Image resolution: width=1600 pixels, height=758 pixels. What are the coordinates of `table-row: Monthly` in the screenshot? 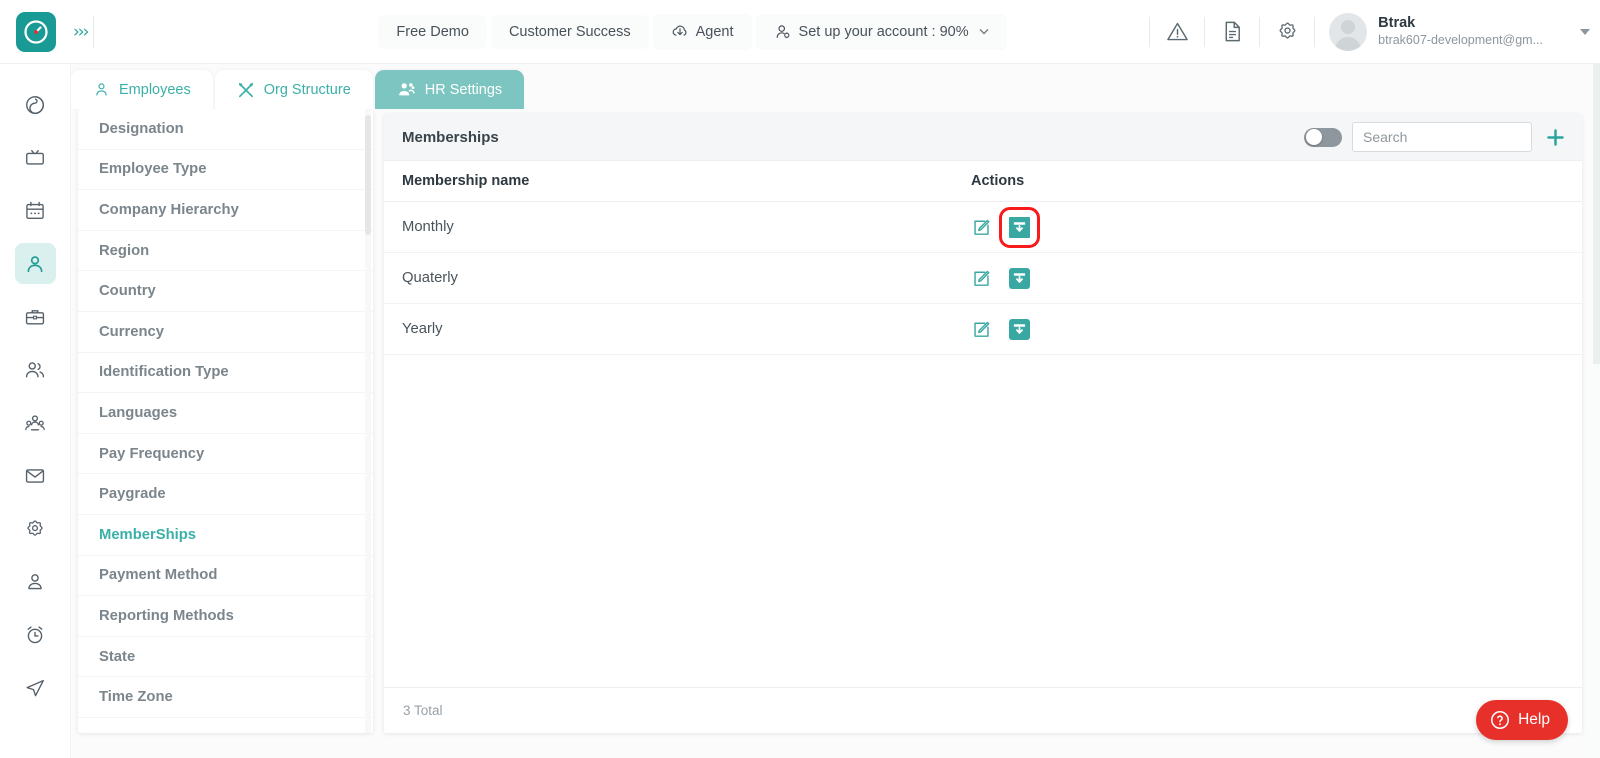 It's located at (983, 227).